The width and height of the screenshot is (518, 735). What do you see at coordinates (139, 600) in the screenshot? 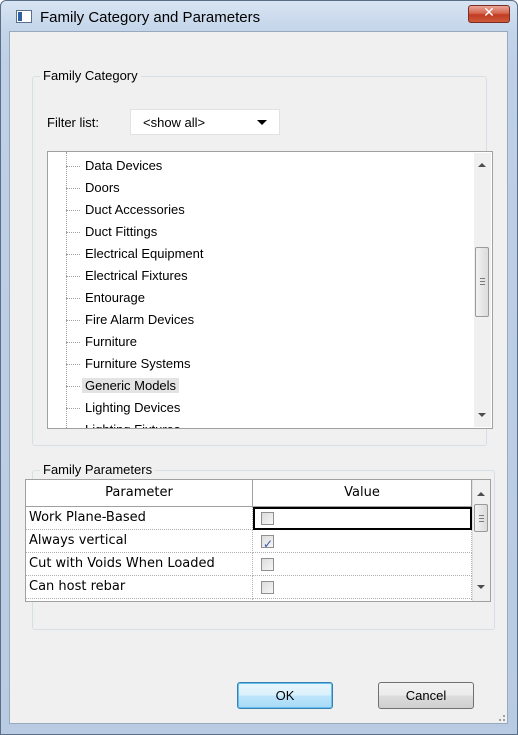
I see `parameter-name-cell: Part Type` at bounding box center [139, 600].